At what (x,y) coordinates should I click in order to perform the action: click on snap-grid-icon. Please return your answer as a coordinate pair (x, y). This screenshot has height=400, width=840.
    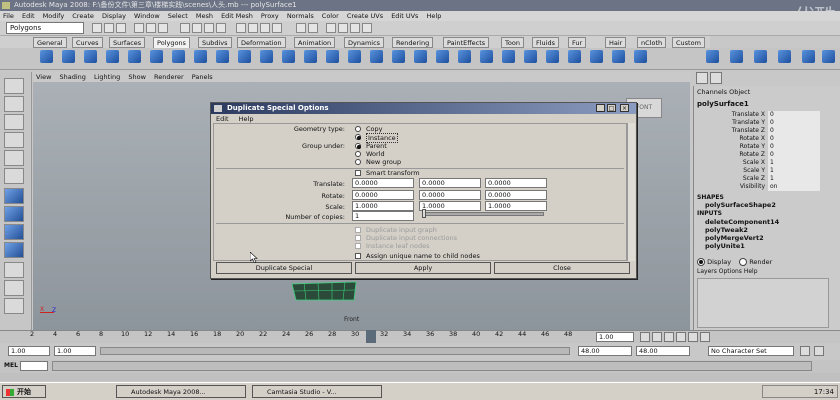
    Looking at the image, I should click on (241, 28).